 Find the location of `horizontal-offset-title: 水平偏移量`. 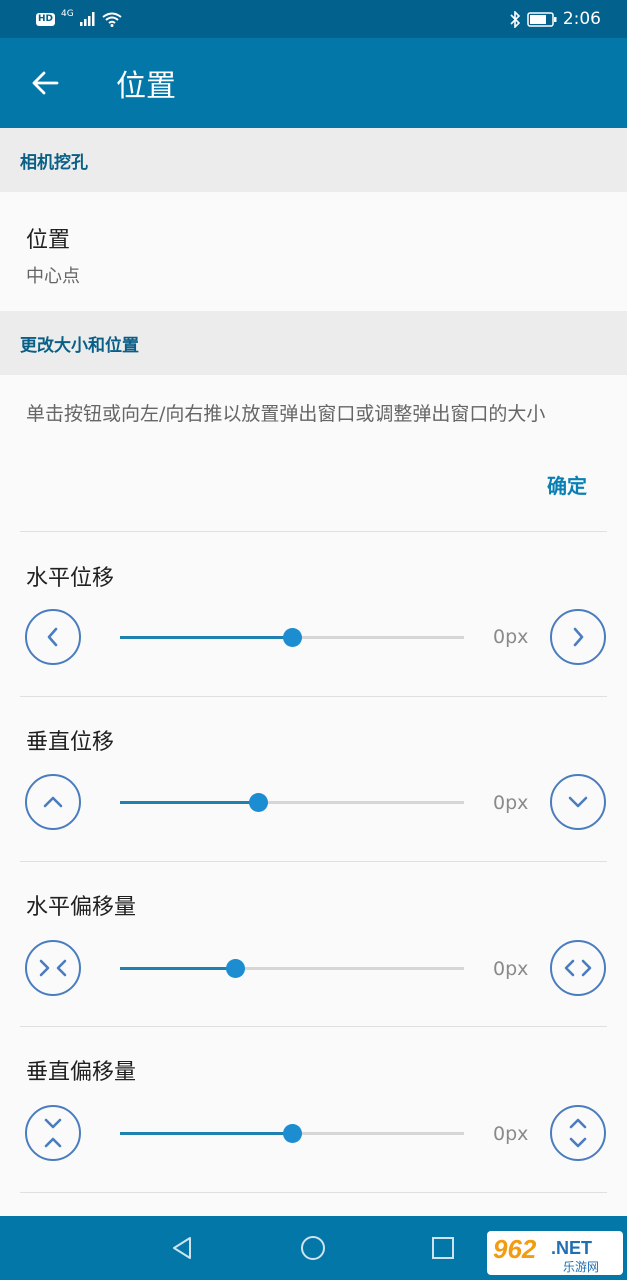

horizontal-offset-title: 水平偏移量 is located at coordinates (81, 907).